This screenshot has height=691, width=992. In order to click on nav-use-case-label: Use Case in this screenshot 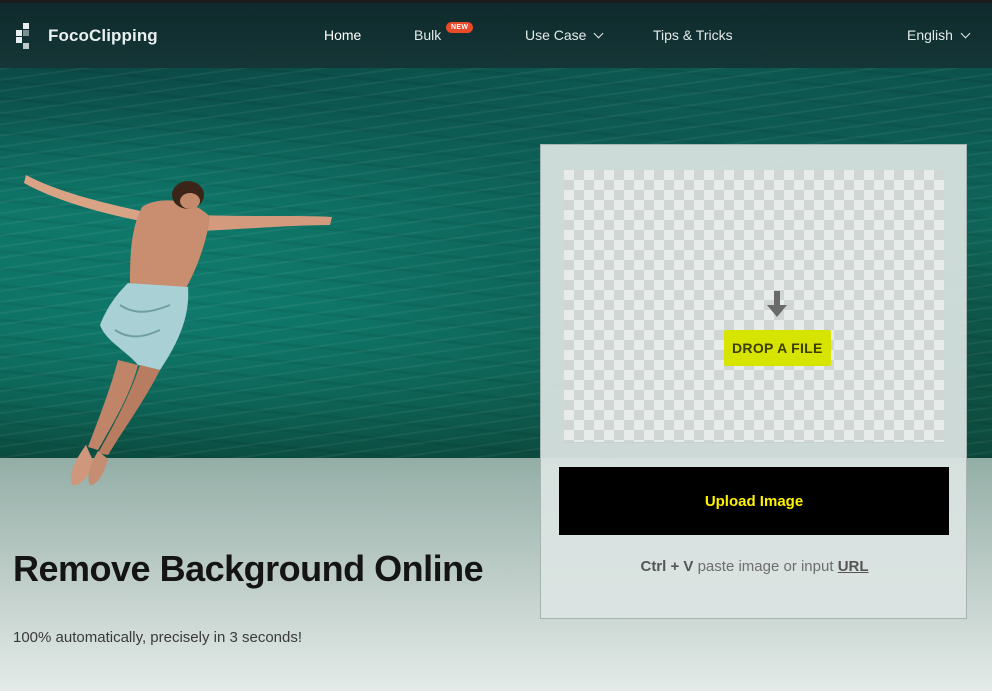, I will do `click(556, 35)`.